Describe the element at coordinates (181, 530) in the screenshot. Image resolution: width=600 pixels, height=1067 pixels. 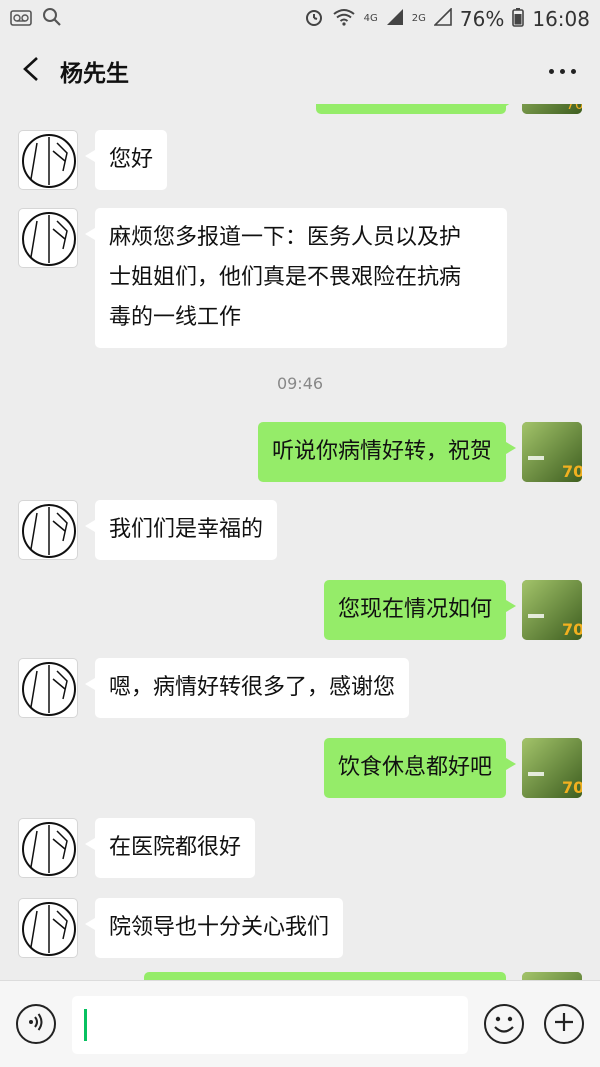
I see `message-bubble: 我们们是幸福的` at that location.